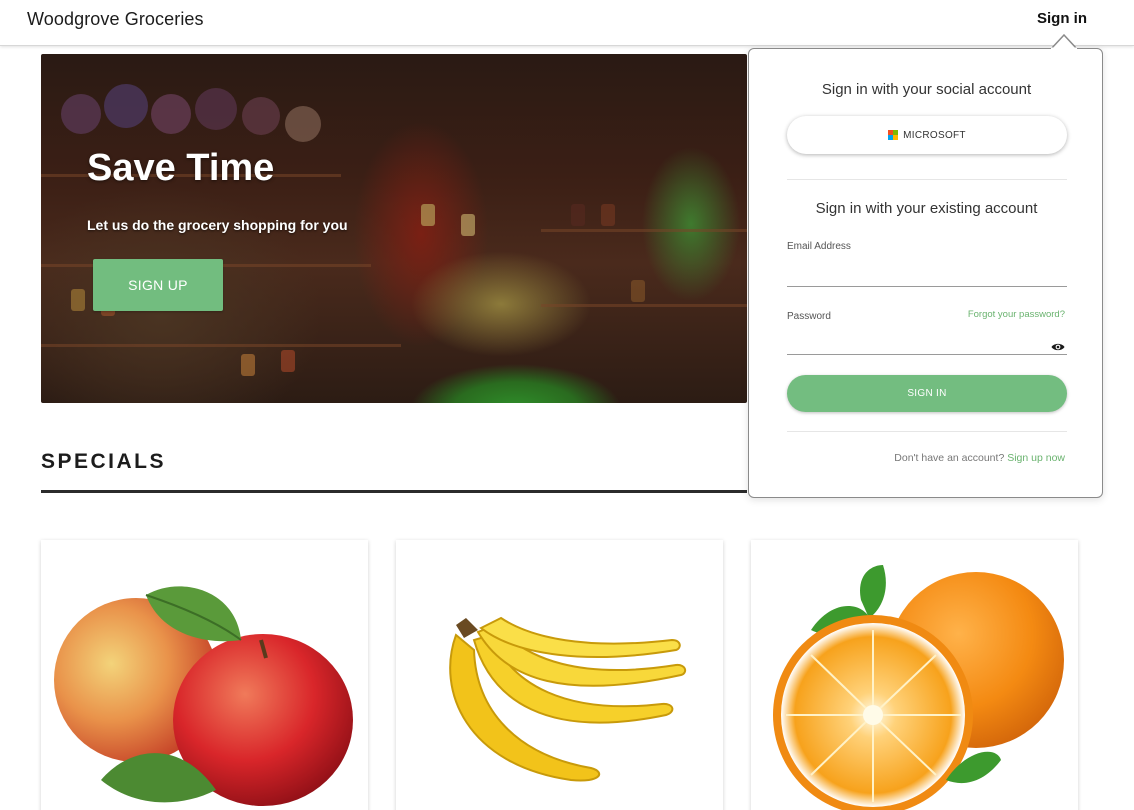 The height and width of the screenshot is (810, 1134). I want to click on sign-in-link: Sign in, so click(1062, 18).